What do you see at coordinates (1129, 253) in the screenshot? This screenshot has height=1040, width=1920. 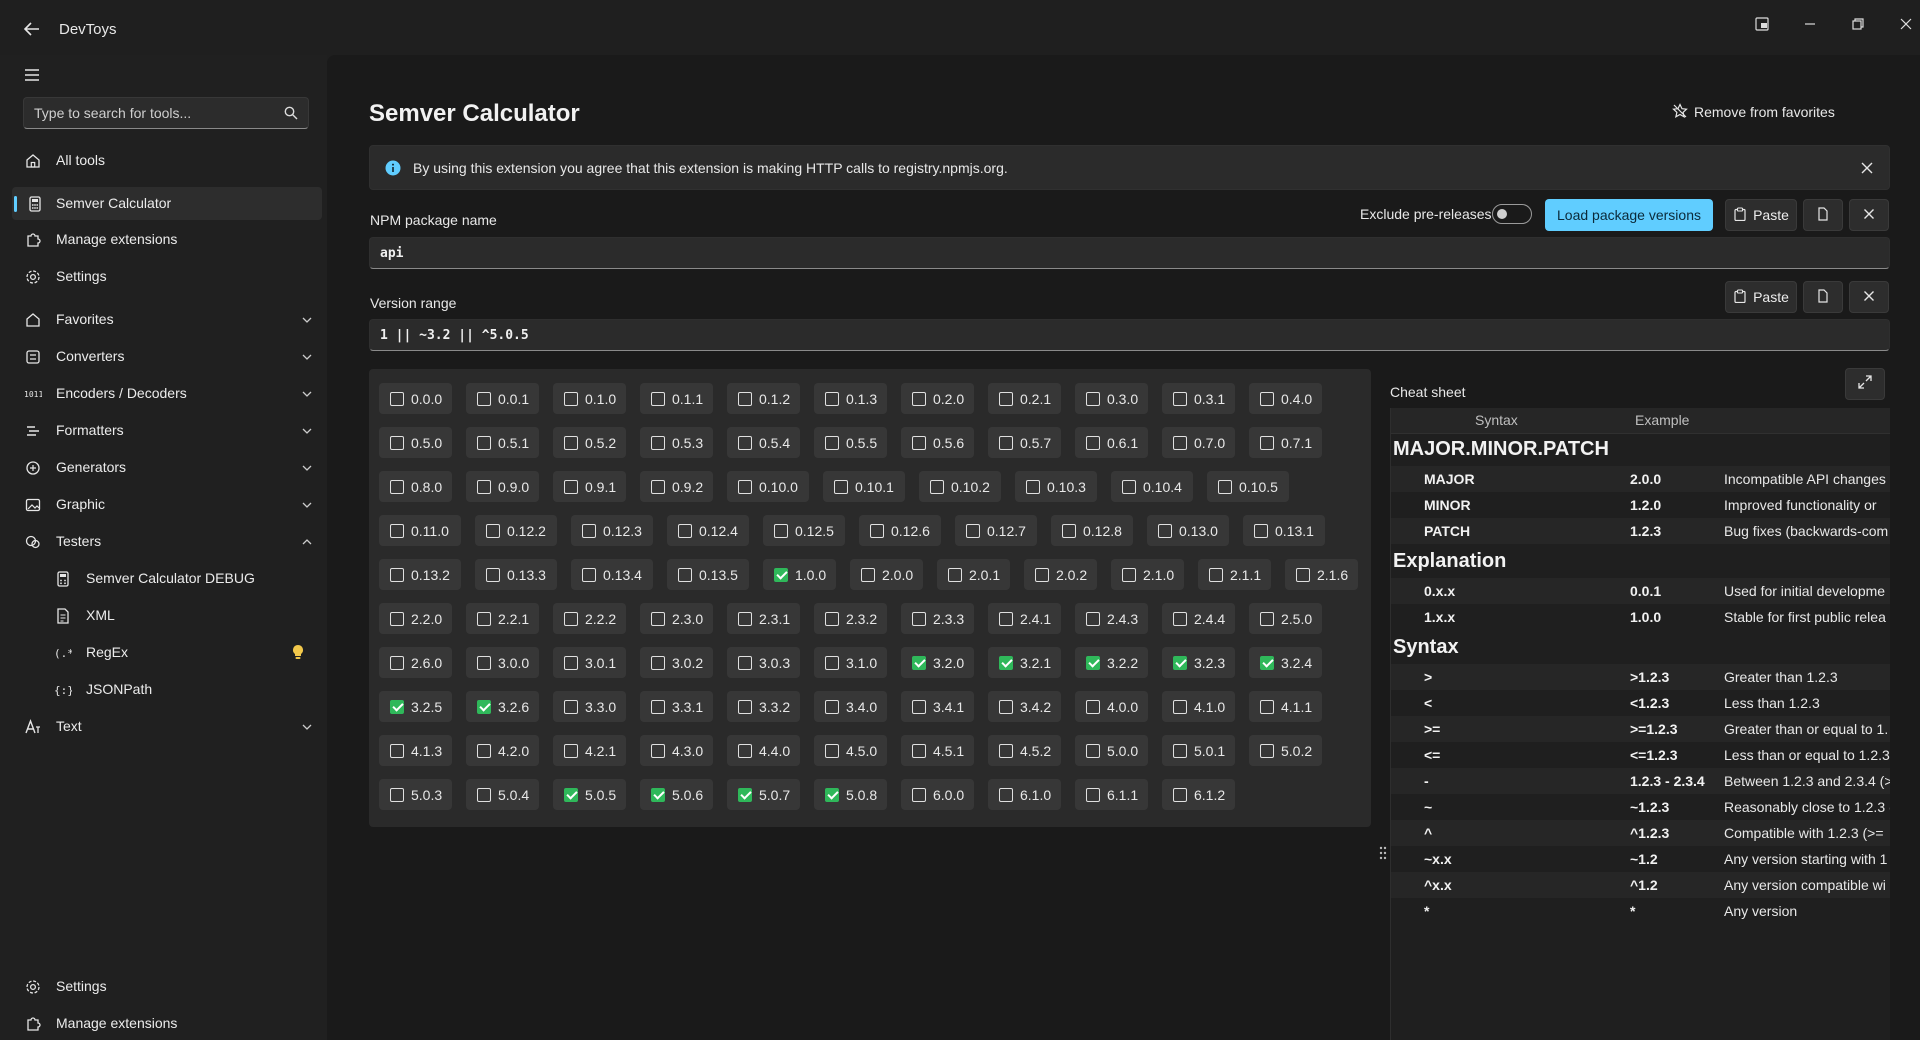 I see `npm-package-input: api` at bounding box center [1129, 253].